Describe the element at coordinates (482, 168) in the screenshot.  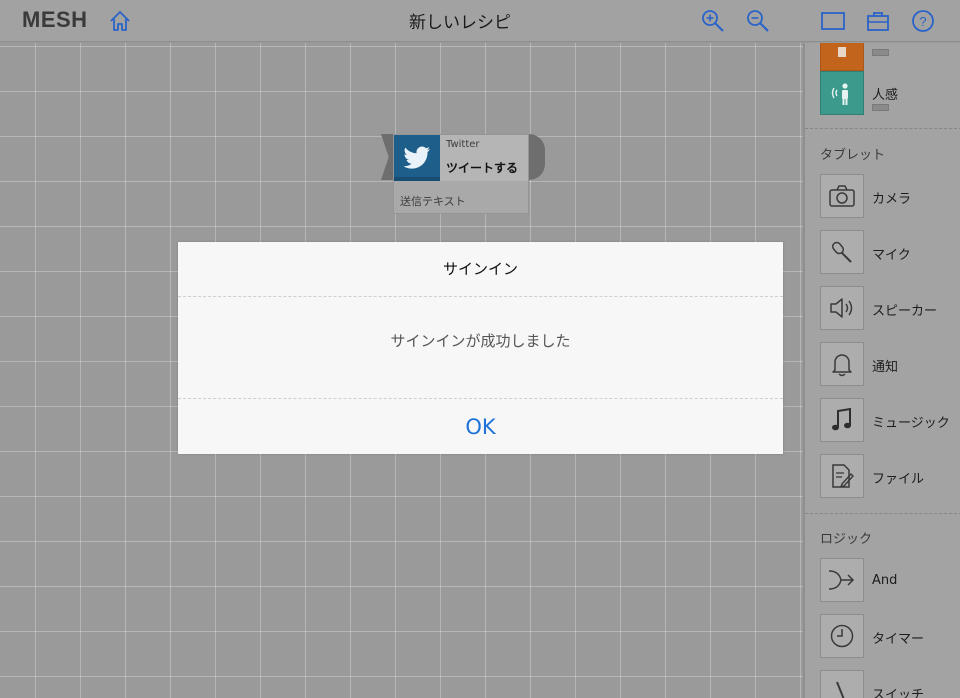
I see `block-action: ツイートする` at that location.